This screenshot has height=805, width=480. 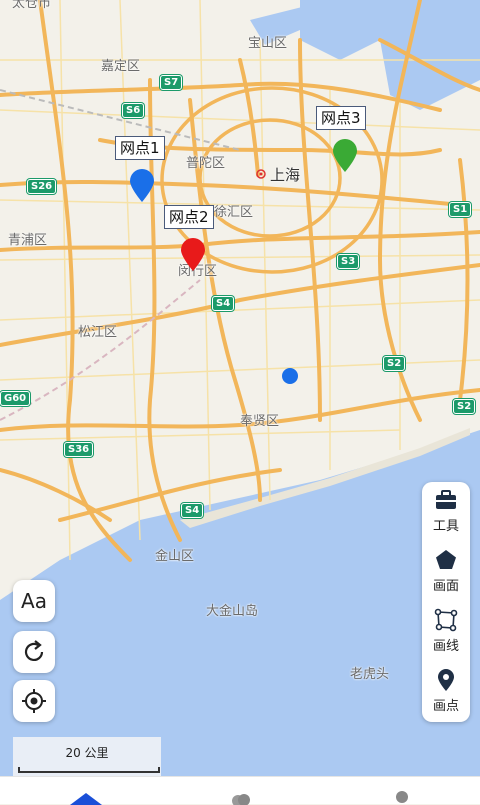 What do you see at coordinates (290, 376) in the screenshot?
I see `current-location-icon` at bounding box center [290, 376].